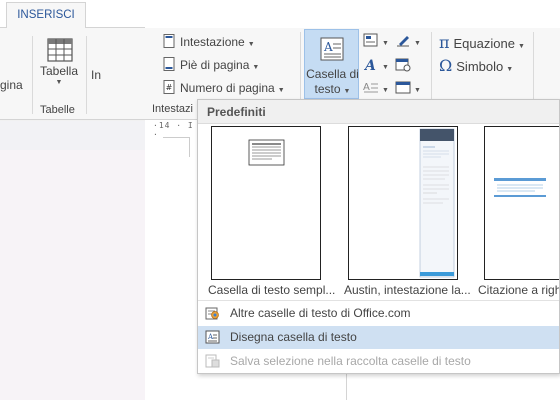 The width and height of the screenshot is (560, 400). Describe the element at coordinates (227, 88) in the screenshot. I see `numero-di-pagina-label: Numero di pagina` at that location.